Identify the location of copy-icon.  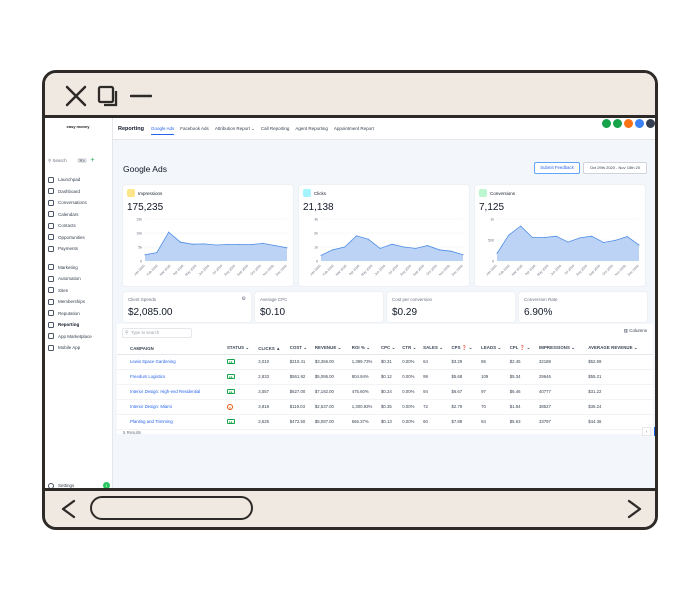
(108, 96).